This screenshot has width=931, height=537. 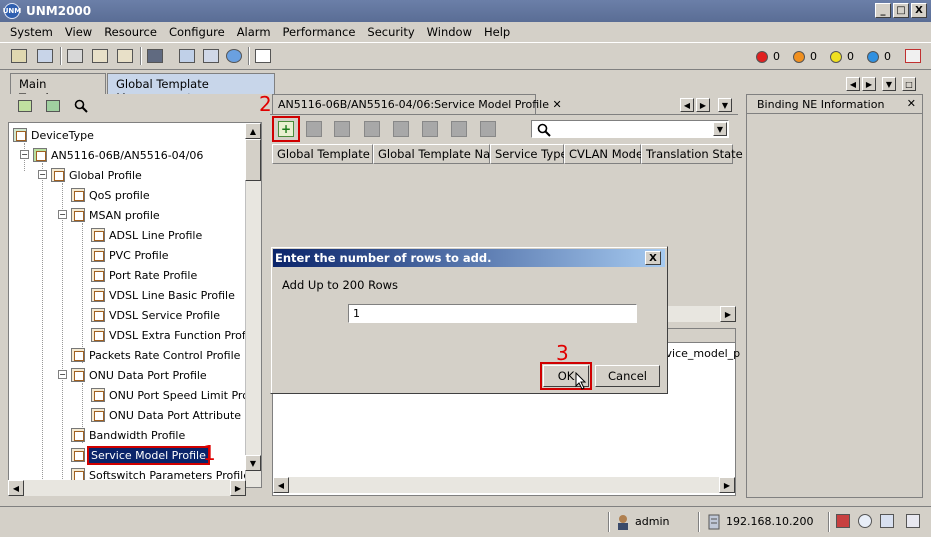 What do you see at coordinates (253, 160) in the screenshot?
I see `scroll-thumb` at bounding box center [253, 160].